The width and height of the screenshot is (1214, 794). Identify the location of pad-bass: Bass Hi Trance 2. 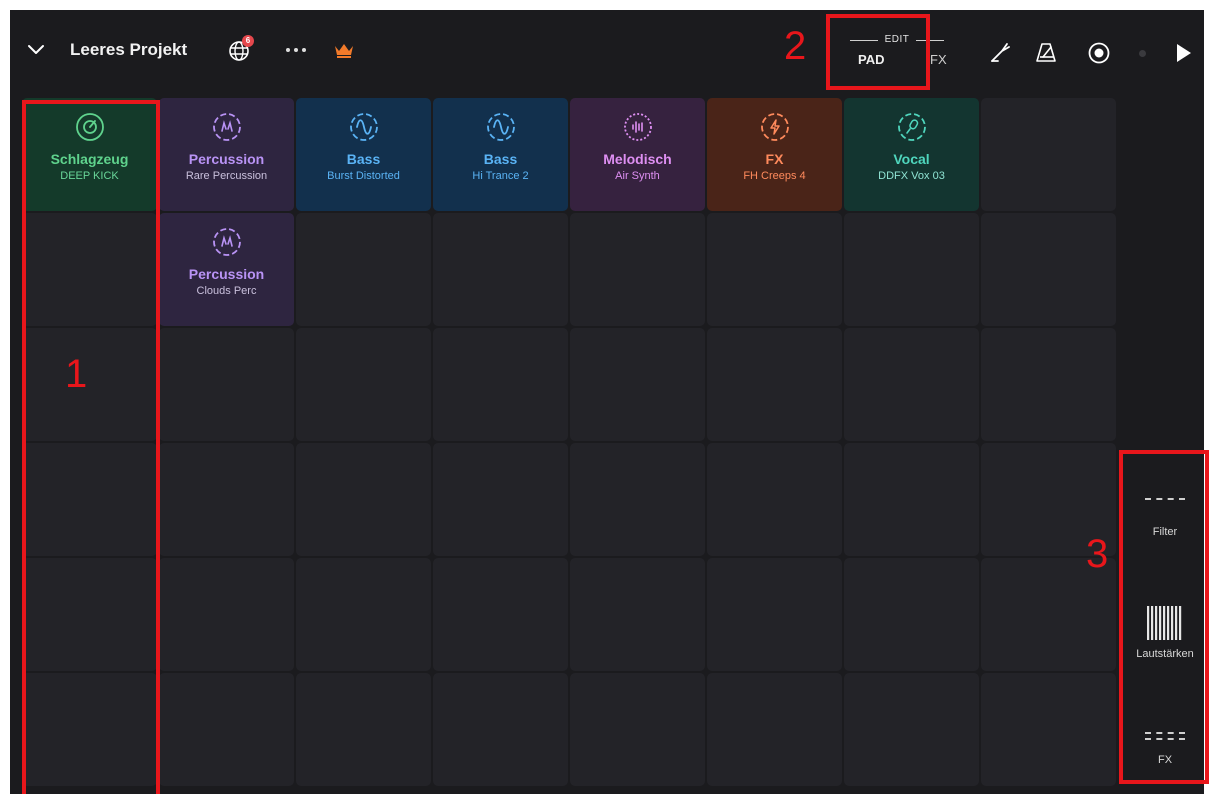
(500, 154).